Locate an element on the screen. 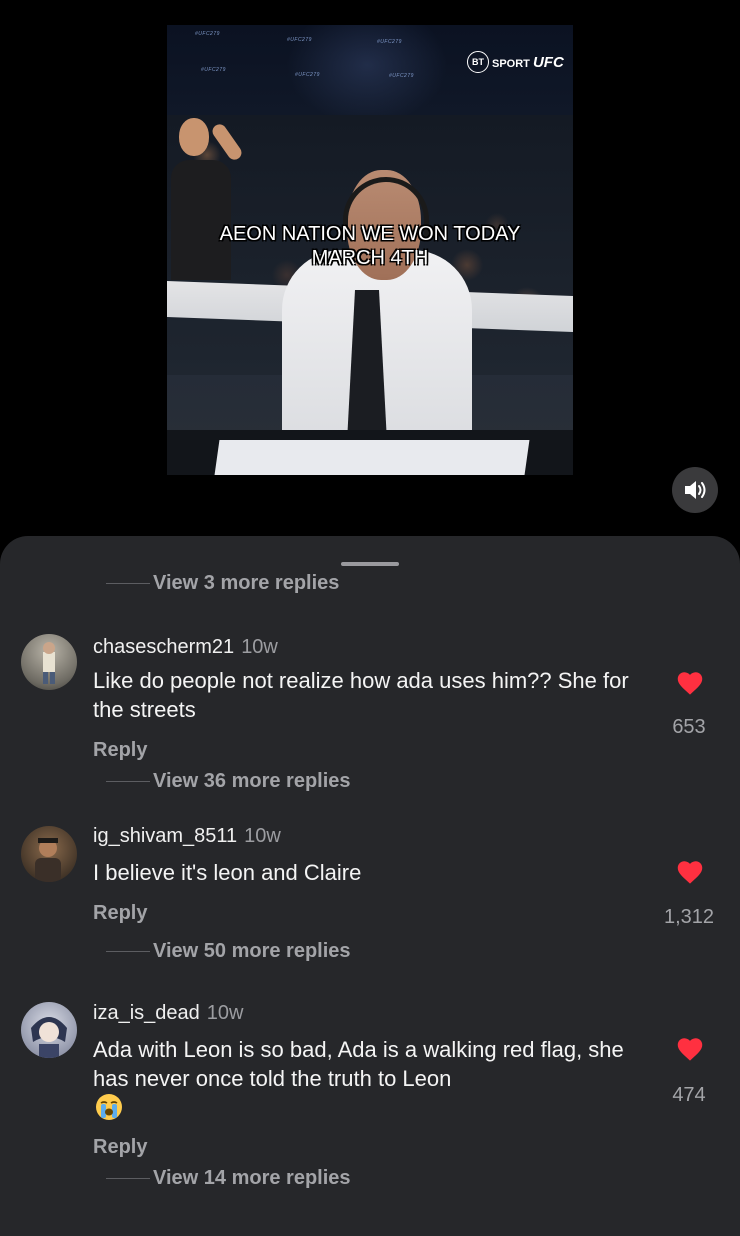  like-count: 474 is located at coordinates (689, 1095).